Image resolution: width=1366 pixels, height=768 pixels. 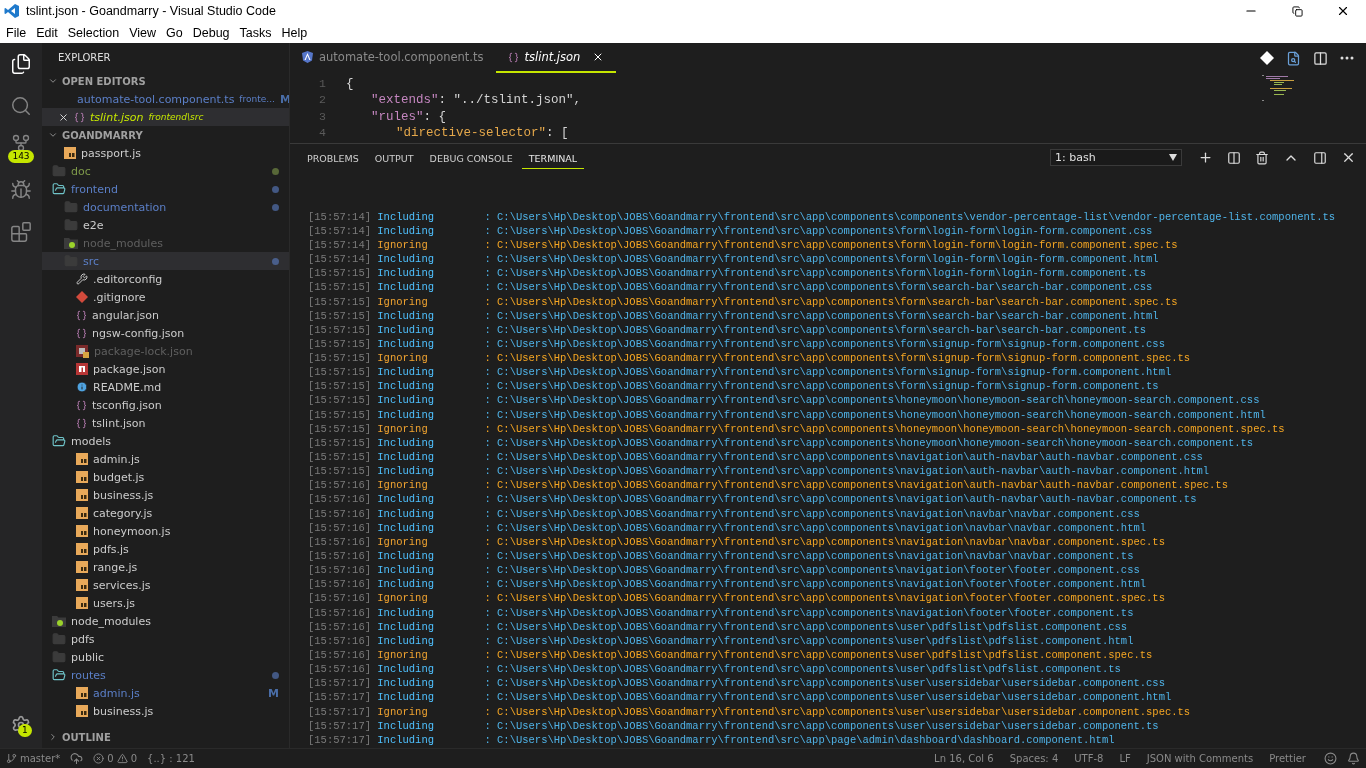 I want to click on menu-item: Tasks, so click(x=255, y=32).